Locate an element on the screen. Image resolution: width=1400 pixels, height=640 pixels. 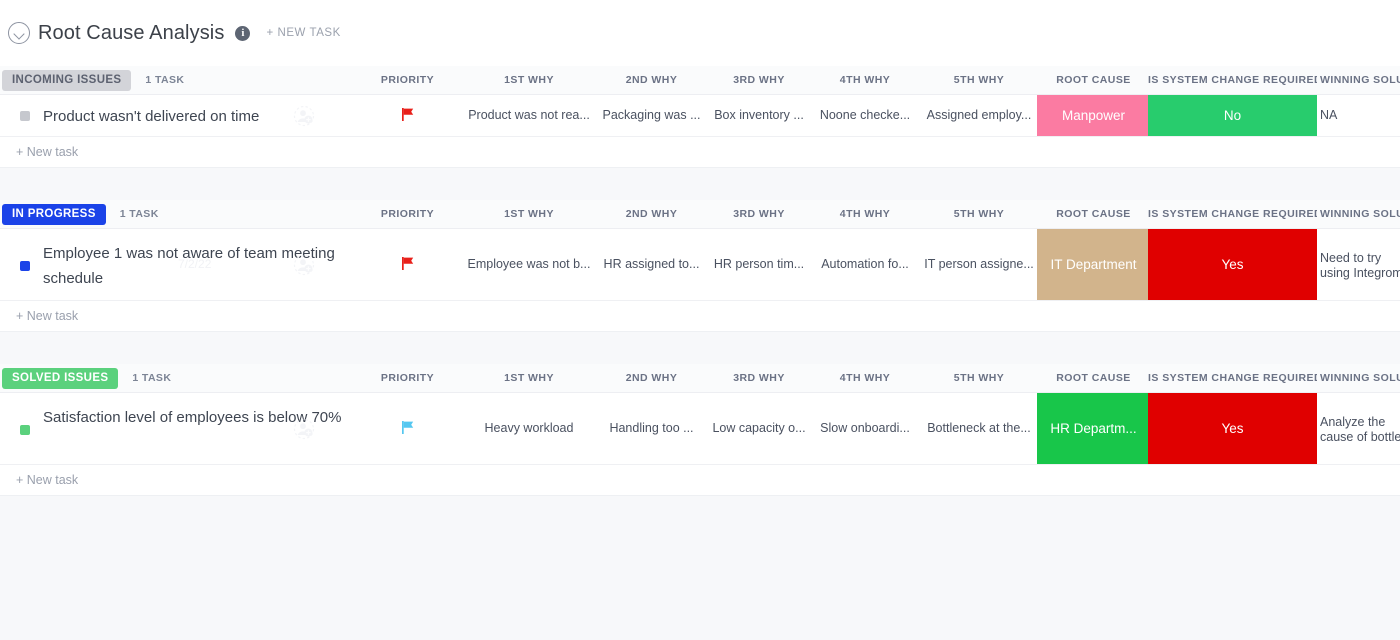
due-date: 7/2/22 is located at coordinates (194, 264).